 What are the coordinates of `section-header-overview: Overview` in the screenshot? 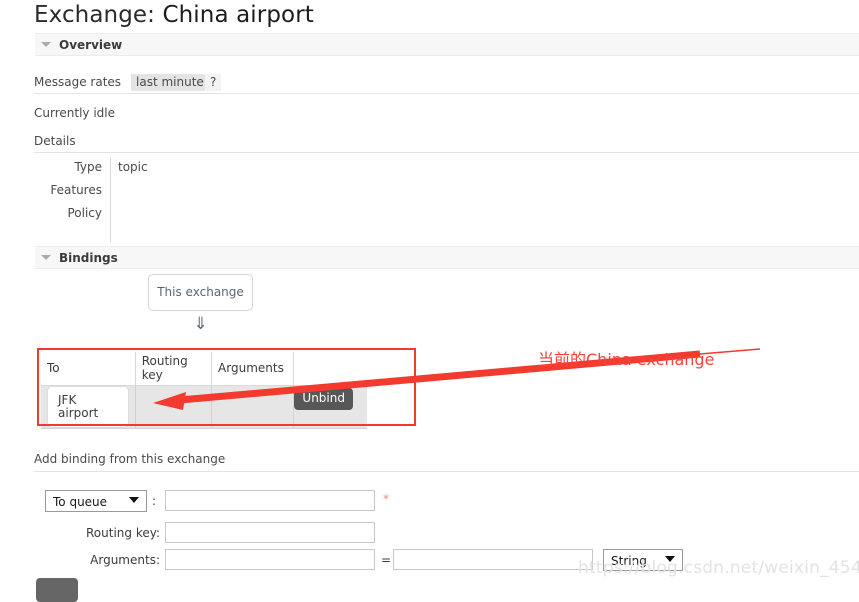 It's located at (447, 44).